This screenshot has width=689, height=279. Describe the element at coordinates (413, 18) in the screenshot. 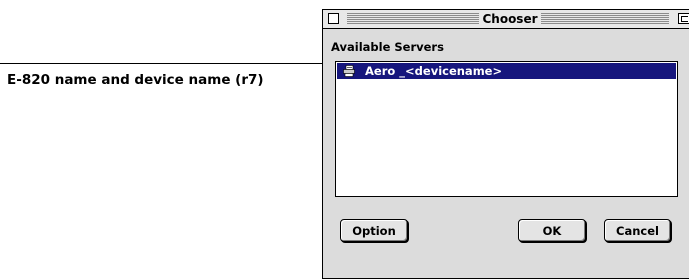

I see `title-bar-stripes-left` at that location.